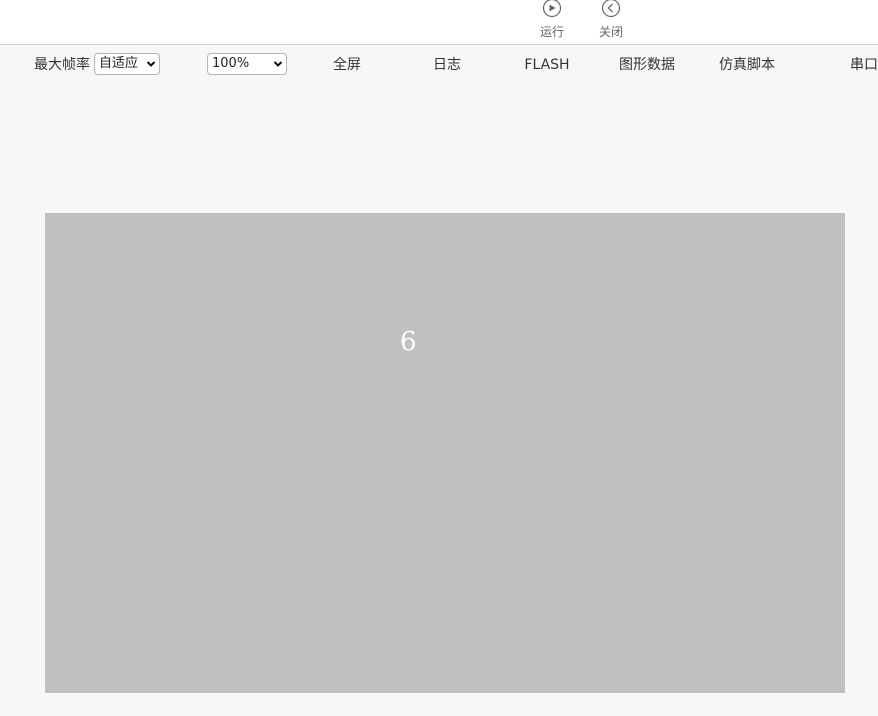  What do you see at coordinates (551, 32) in the screenshot?
I see `run-label: 运行` at bounding box center [551, 32].